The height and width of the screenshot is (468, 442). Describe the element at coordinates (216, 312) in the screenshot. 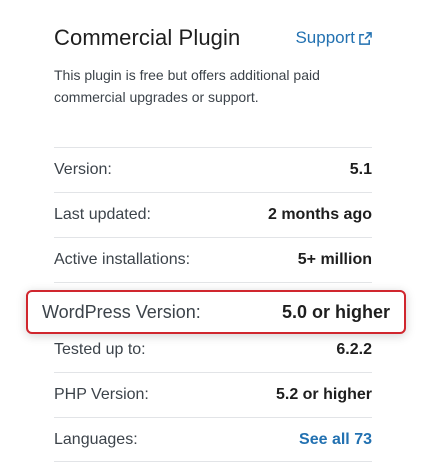

I see `highlighted-wordpress-version-row: WordPress Version: 5.0 or higher` at that location.